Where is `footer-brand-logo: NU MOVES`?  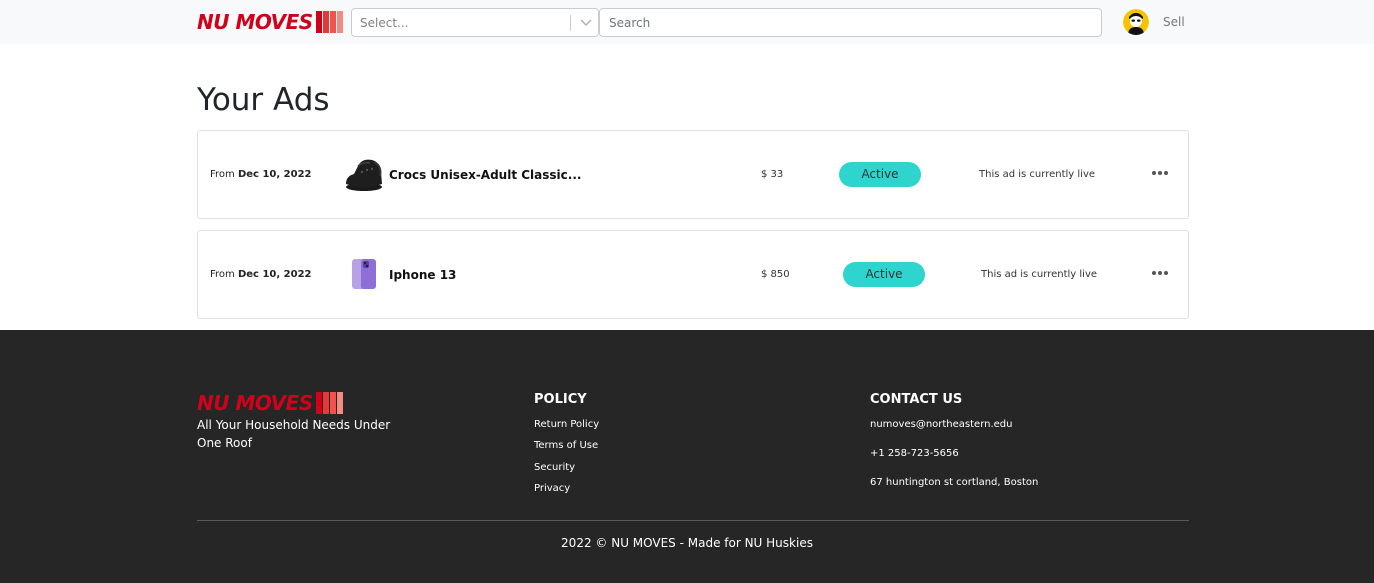
footer-brand-logo: NU MOVES is located at coordinates (270, 403).